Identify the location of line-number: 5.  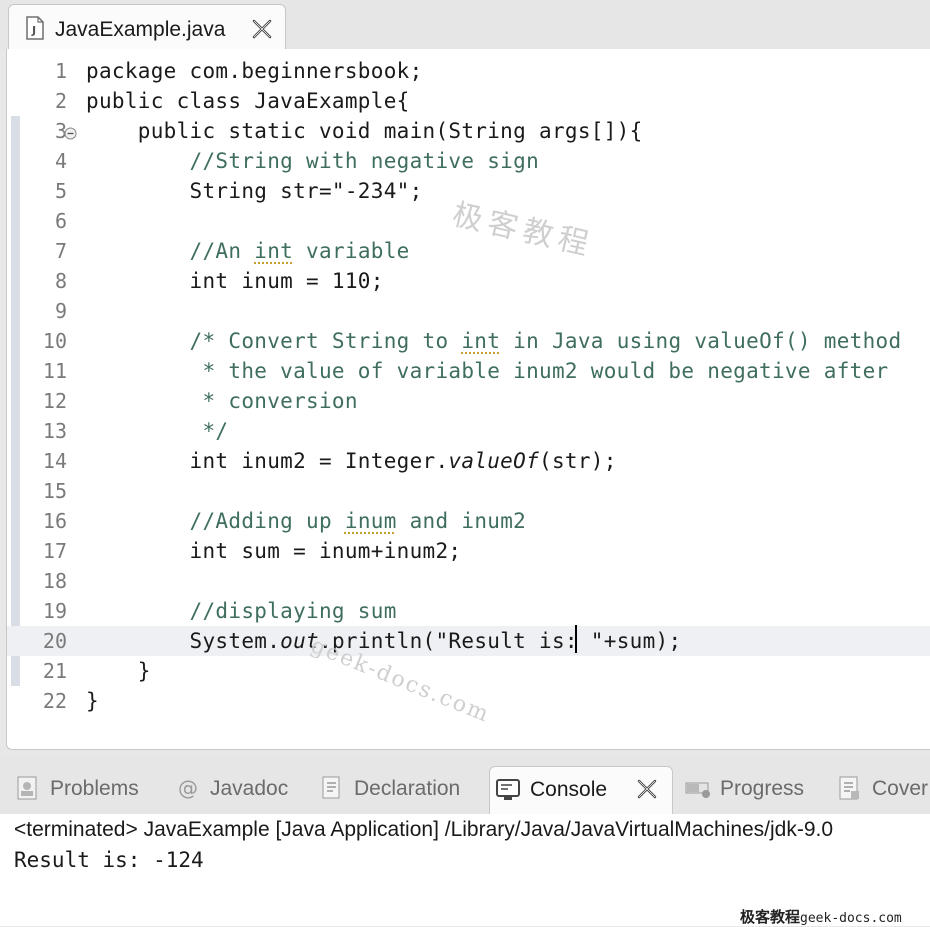
(61, 191).